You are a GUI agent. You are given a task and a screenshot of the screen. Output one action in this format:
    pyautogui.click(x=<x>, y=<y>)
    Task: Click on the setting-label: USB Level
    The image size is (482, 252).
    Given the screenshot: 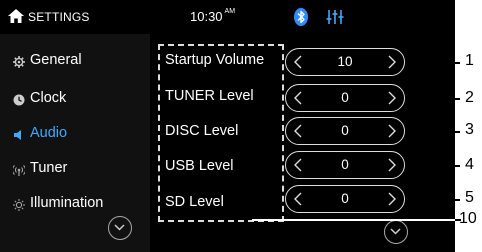 What is the action you would take?
    pyautogui.click(x=199, y=166)
    